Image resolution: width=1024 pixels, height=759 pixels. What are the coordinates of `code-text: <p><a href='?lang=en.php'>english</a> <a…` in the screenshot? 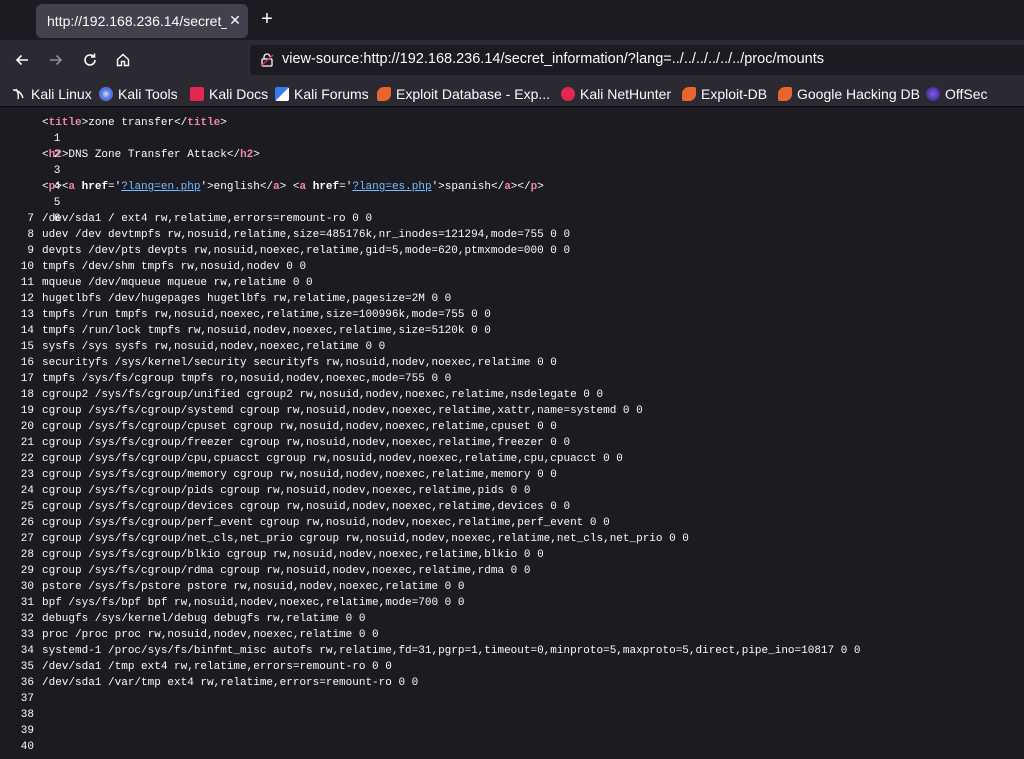 It's located at (293, 187).